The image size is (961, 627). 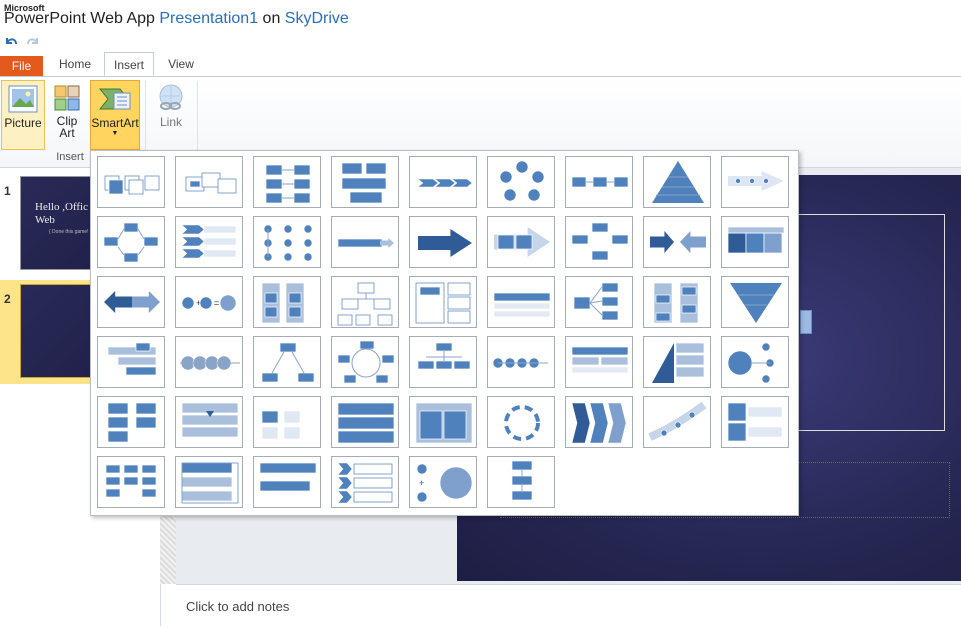 What do you see at coordinates (317, 18) in the screenshot?
I see `location-link: SkyDrive` at bounding box center [317, 18].